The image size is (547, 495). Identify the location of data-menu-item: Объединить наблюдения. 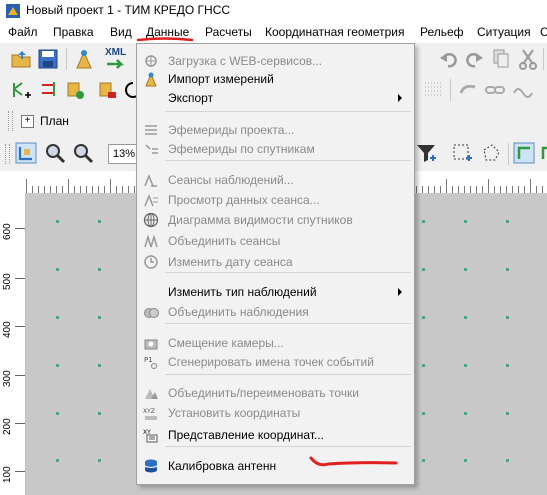
(275, 312).